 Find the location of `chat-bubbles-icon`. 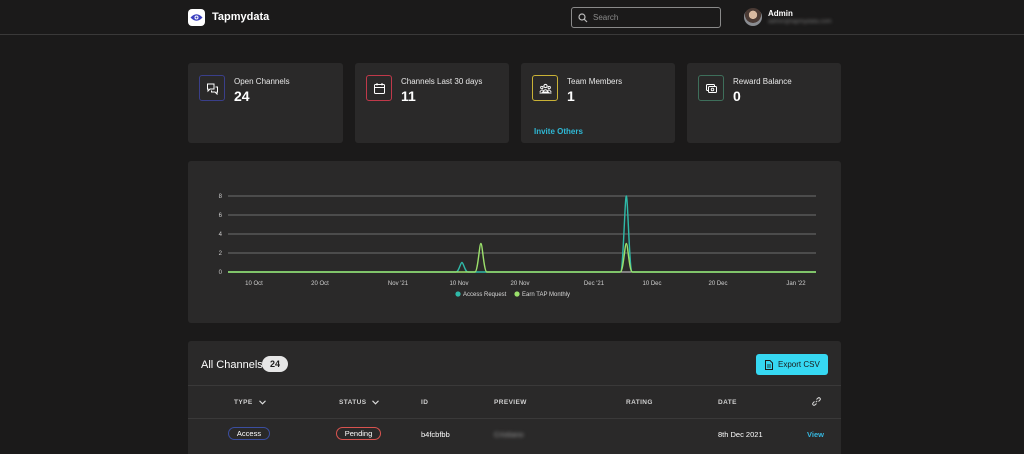

chat-bubbles-icon is located at coordinates (212, 89).